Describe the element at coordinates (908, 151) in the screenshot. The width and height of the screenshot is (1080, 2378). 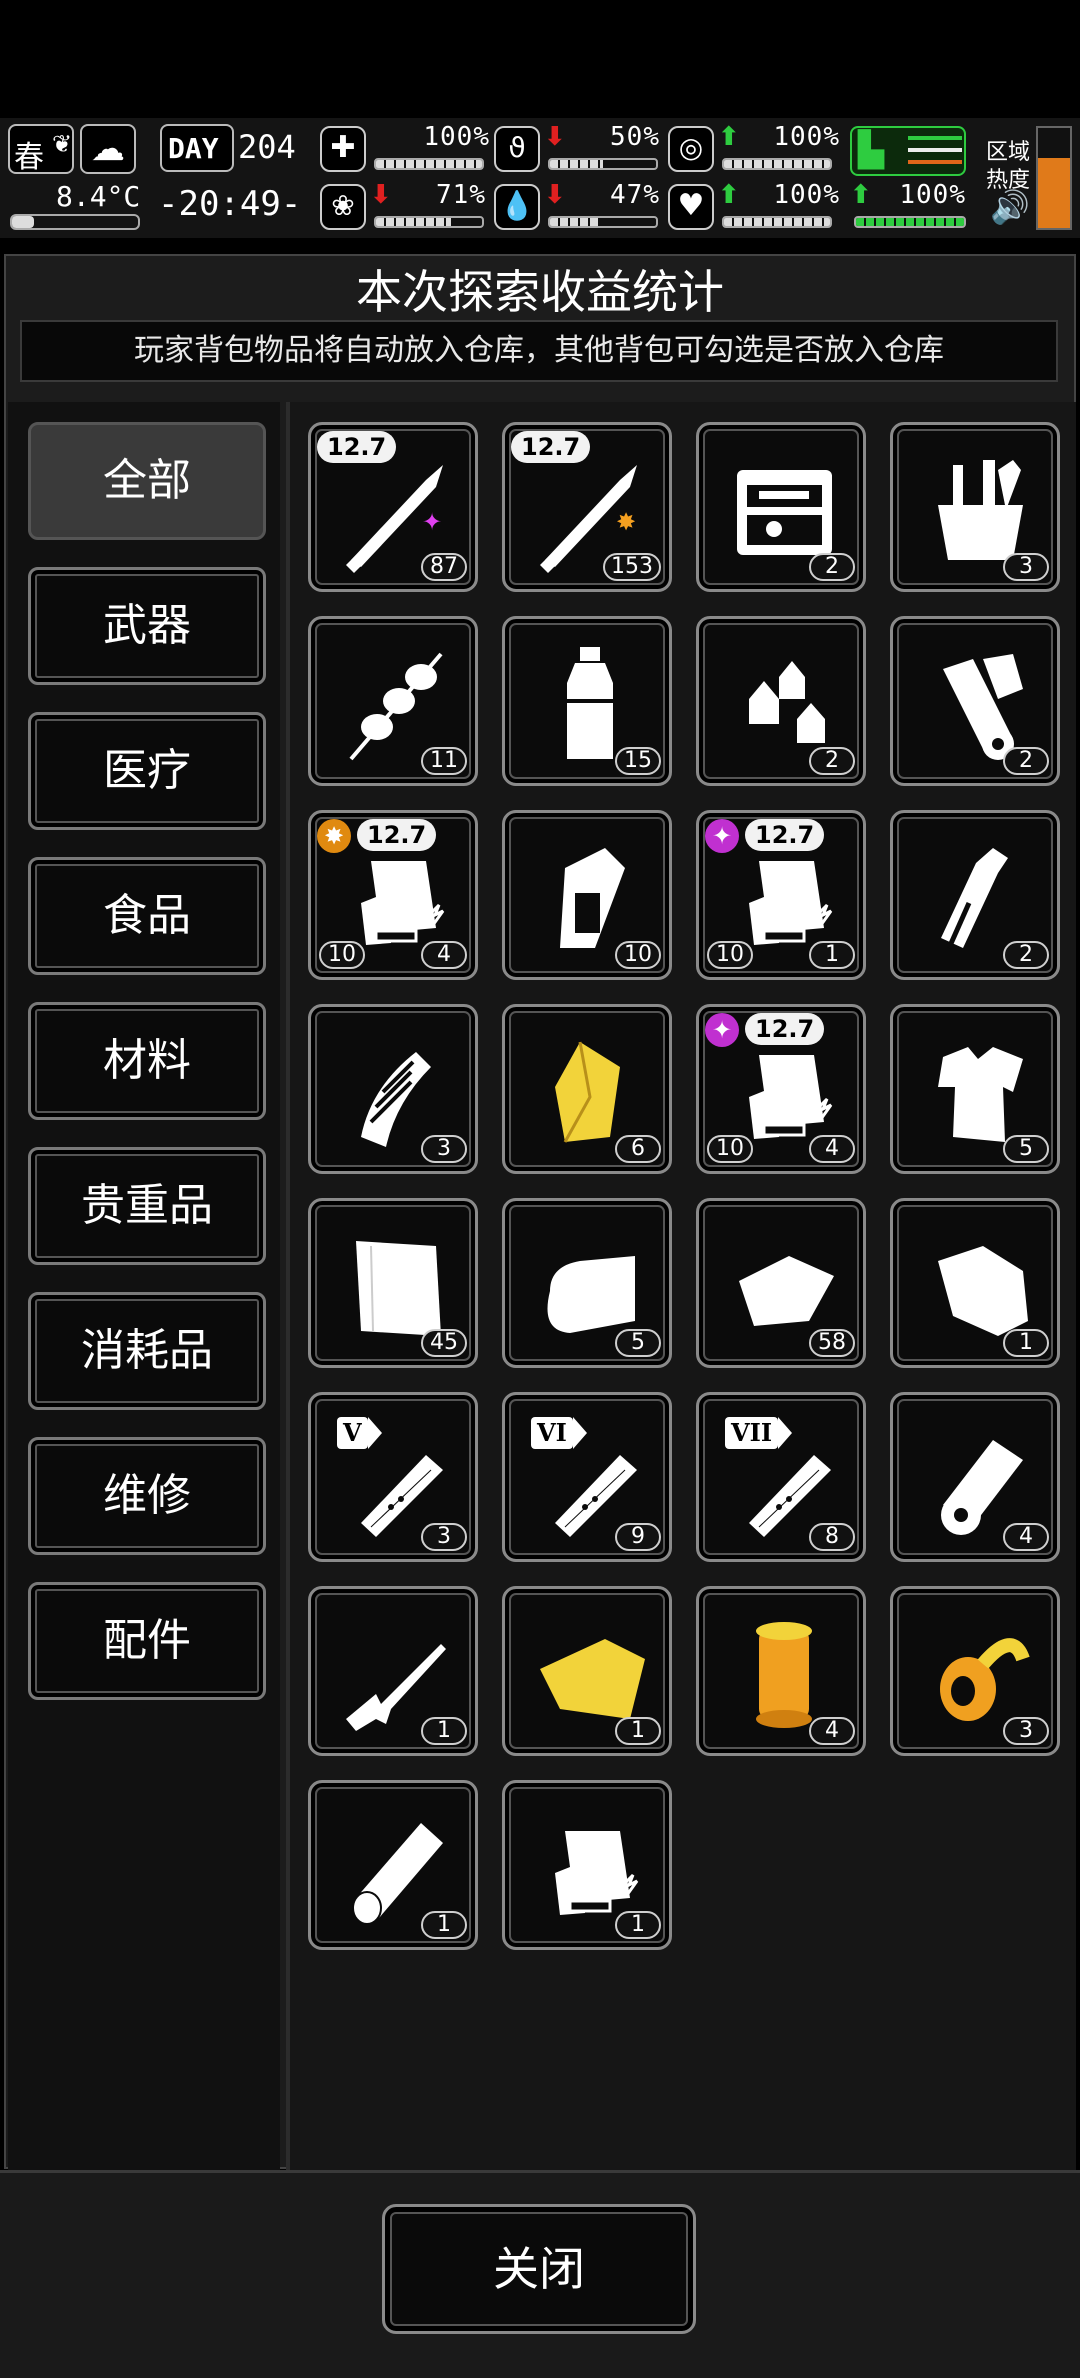
I see `boot-icon: ▙` at that location.